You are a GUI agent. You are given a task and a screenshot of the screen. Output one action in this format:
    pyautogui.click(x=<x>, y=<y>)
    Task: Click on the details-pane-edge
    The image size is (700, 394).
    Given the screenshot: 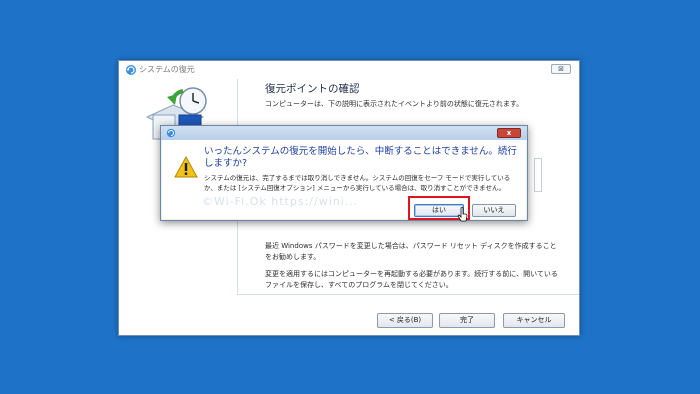 What is the action you would take?
    pyautogui.click(x=538, y=175)
    